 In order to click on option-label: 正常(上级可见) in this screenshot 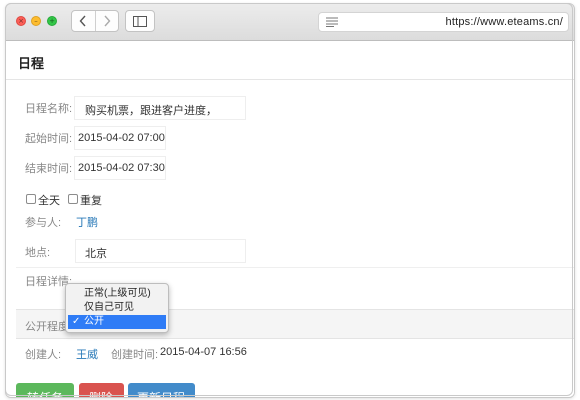, I will do `click(117, 293)`.